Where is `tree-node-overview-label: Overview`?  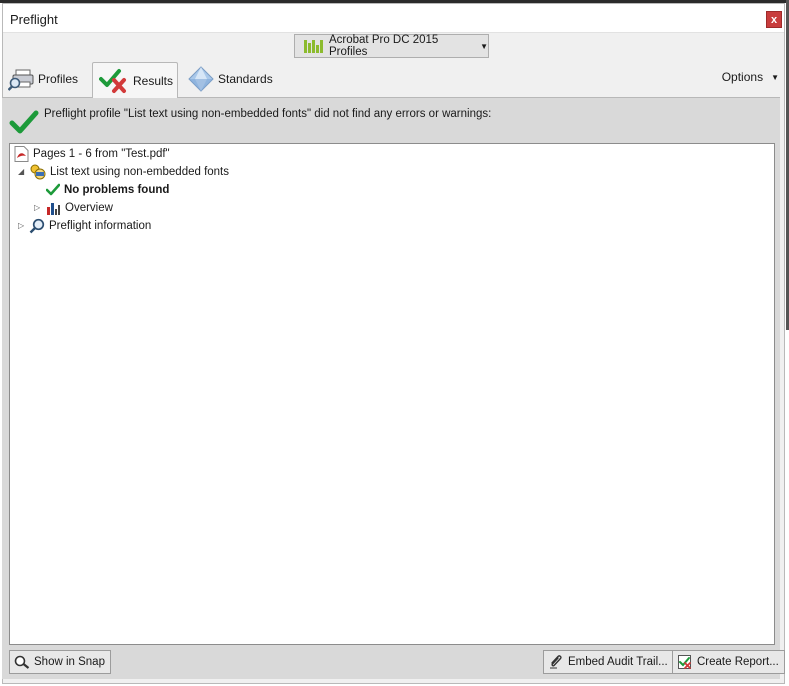
tree-node-overview-label: Overview is located at coordinates (89, 208).